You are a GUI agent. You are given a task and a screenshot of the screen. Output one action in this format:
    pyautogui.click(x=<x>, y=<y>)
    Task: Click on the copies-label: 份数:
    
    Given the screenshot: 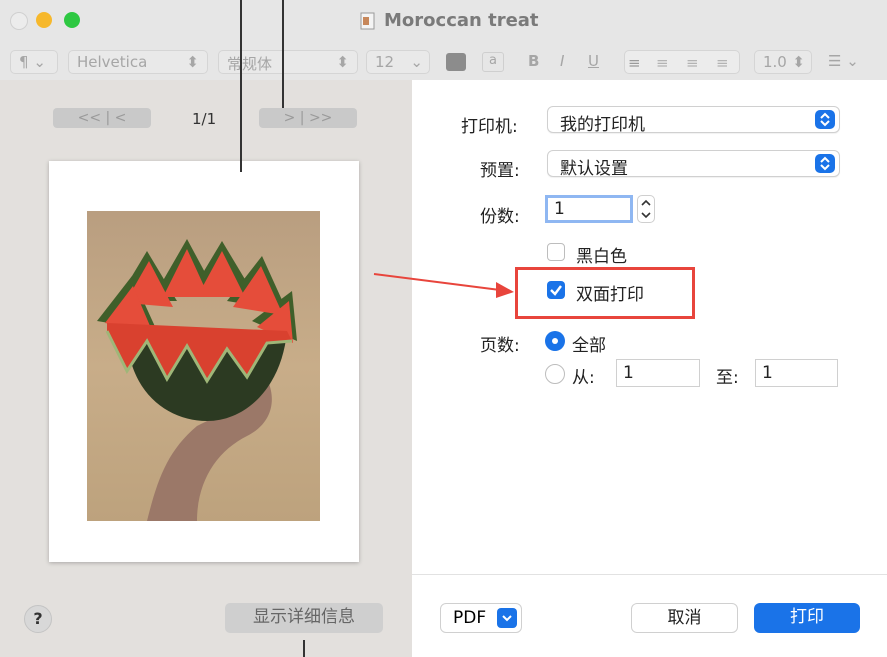 What is the action you would take?
    pyautogui.click(x=500, y=217)
    